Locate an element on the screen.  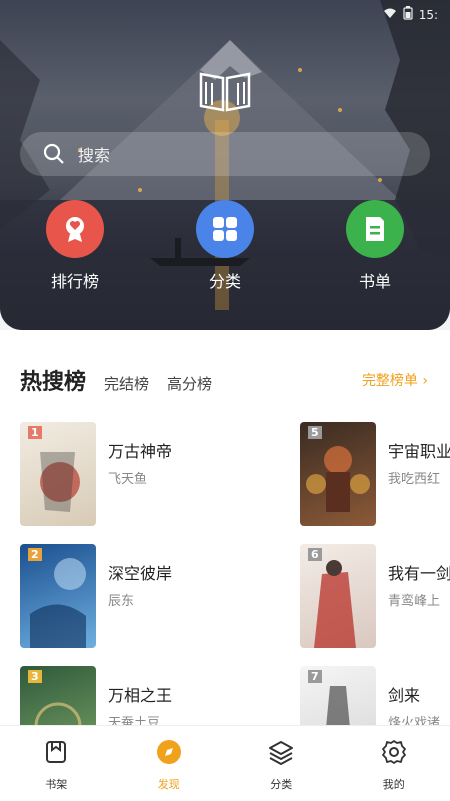
rank-badge: 2 is located at coordinates (35, 554).